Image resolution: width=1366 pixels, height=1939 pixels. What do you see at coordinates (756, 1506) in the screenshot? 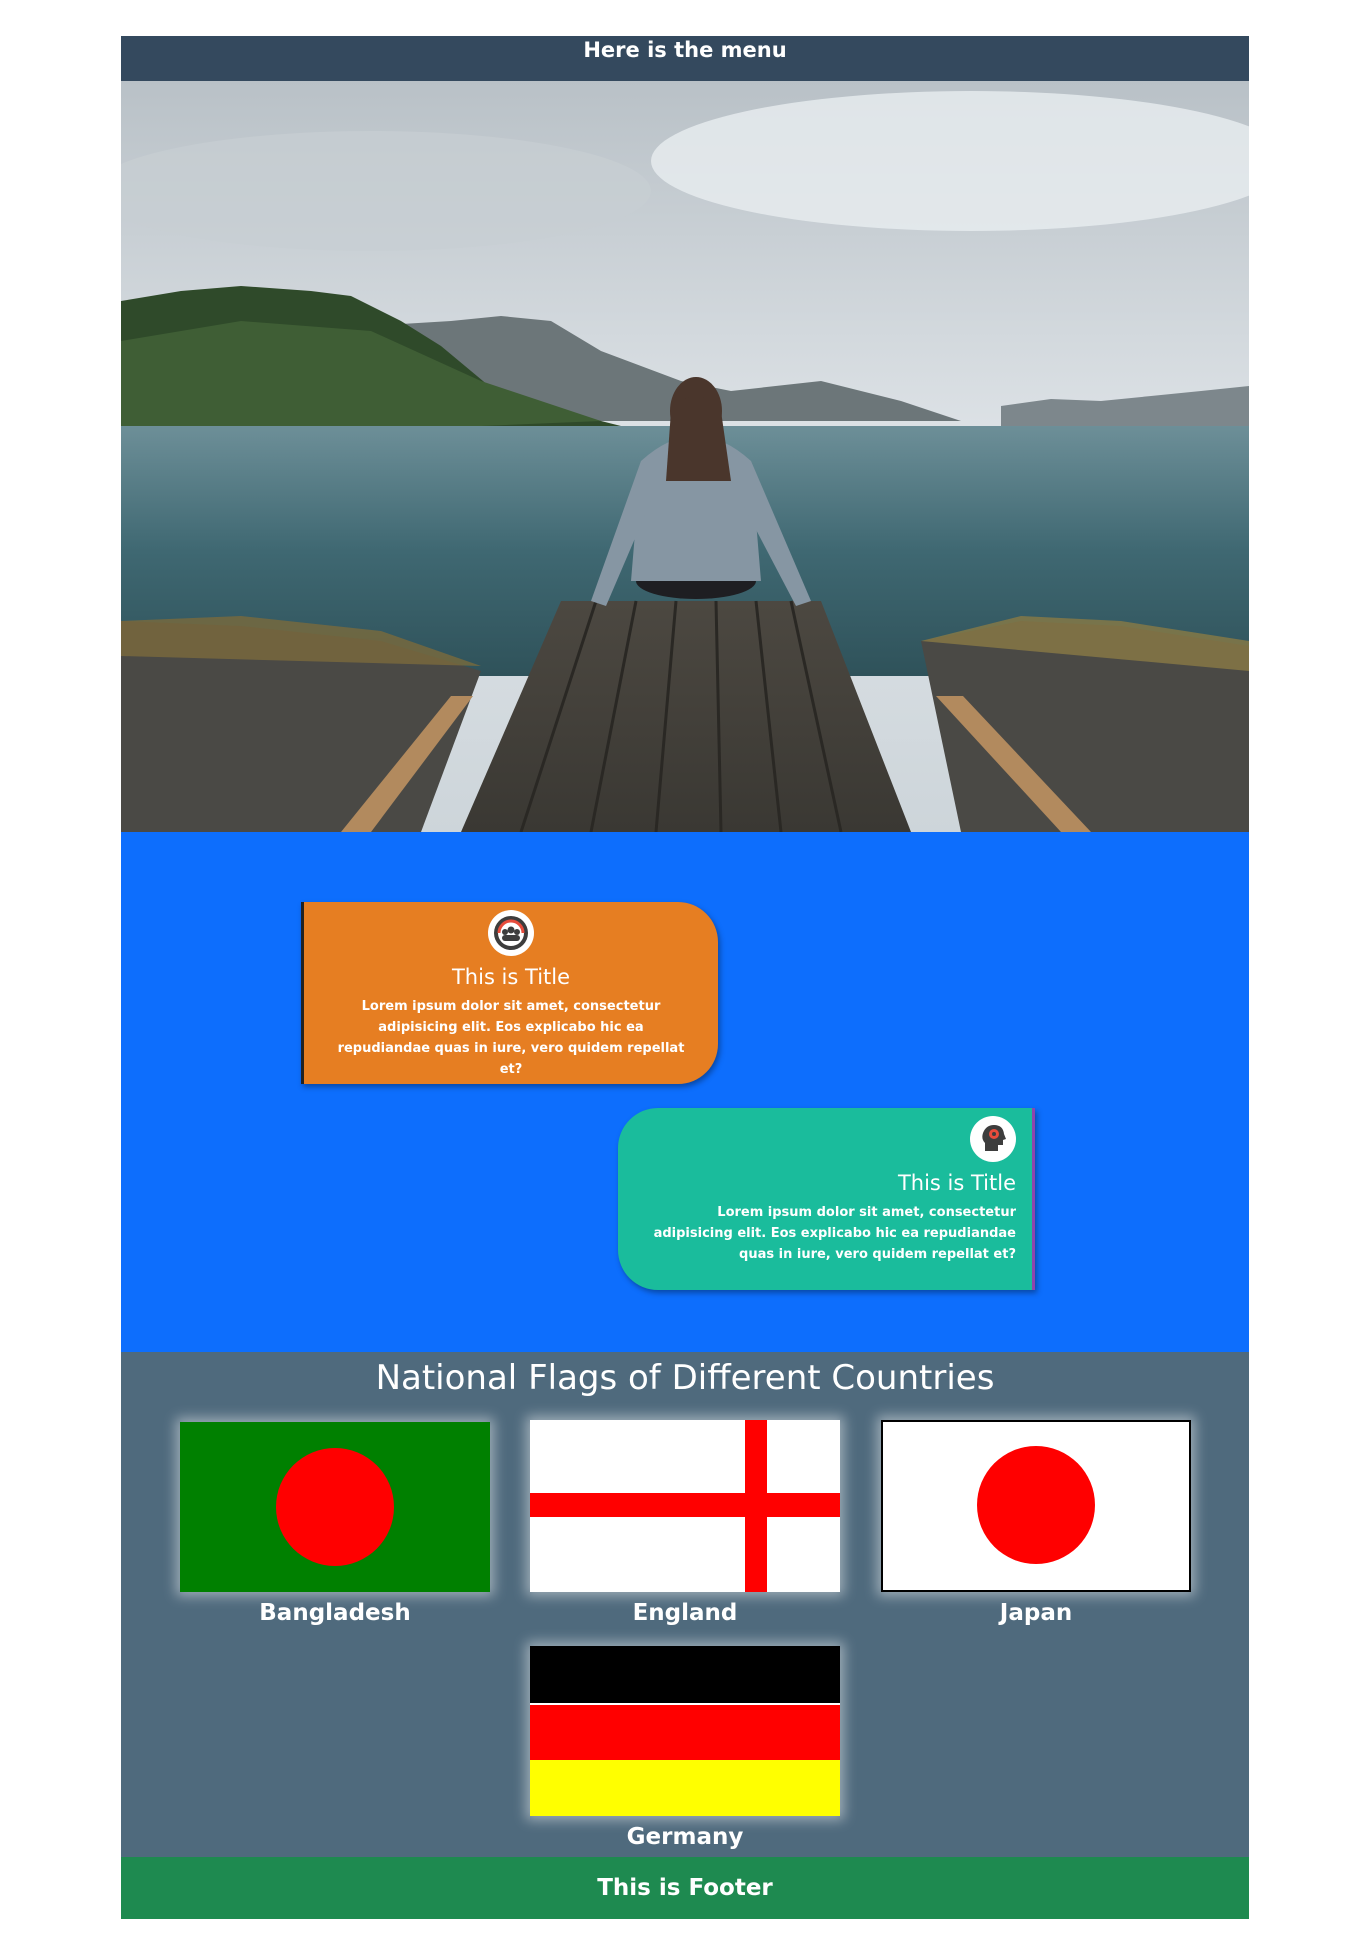
I see `flag-vertical-bar` at bounding box center [756, 1506].